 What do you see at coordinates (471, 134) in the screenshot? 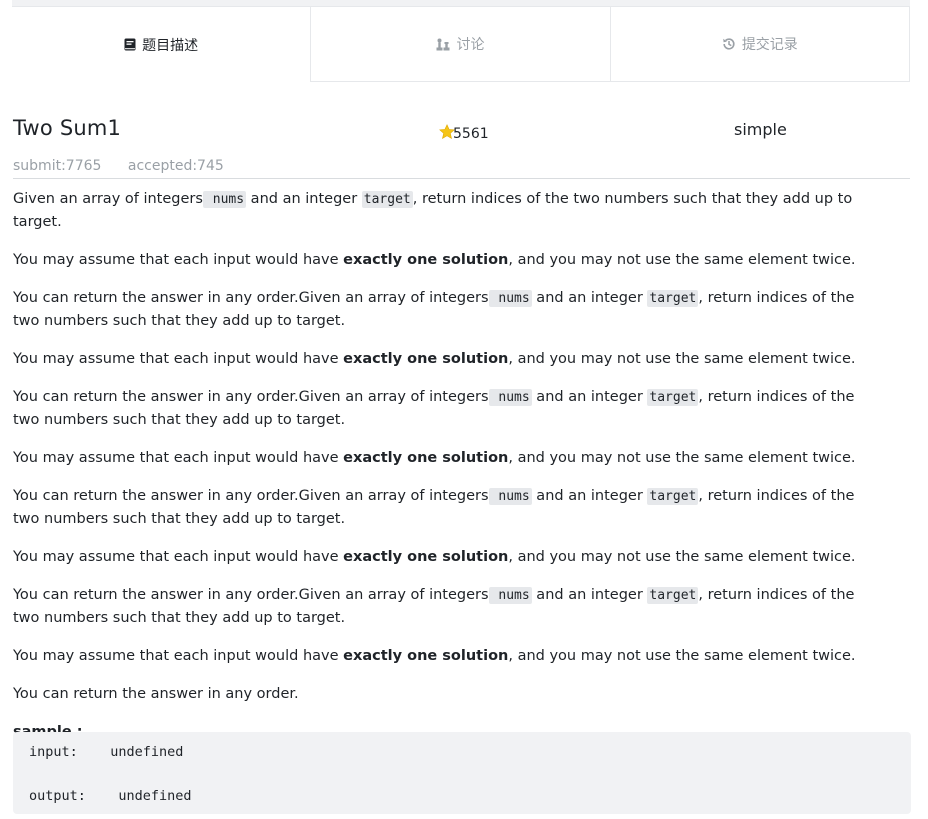
I see `star-count-value: 5561` at bounding box center [471, 134].